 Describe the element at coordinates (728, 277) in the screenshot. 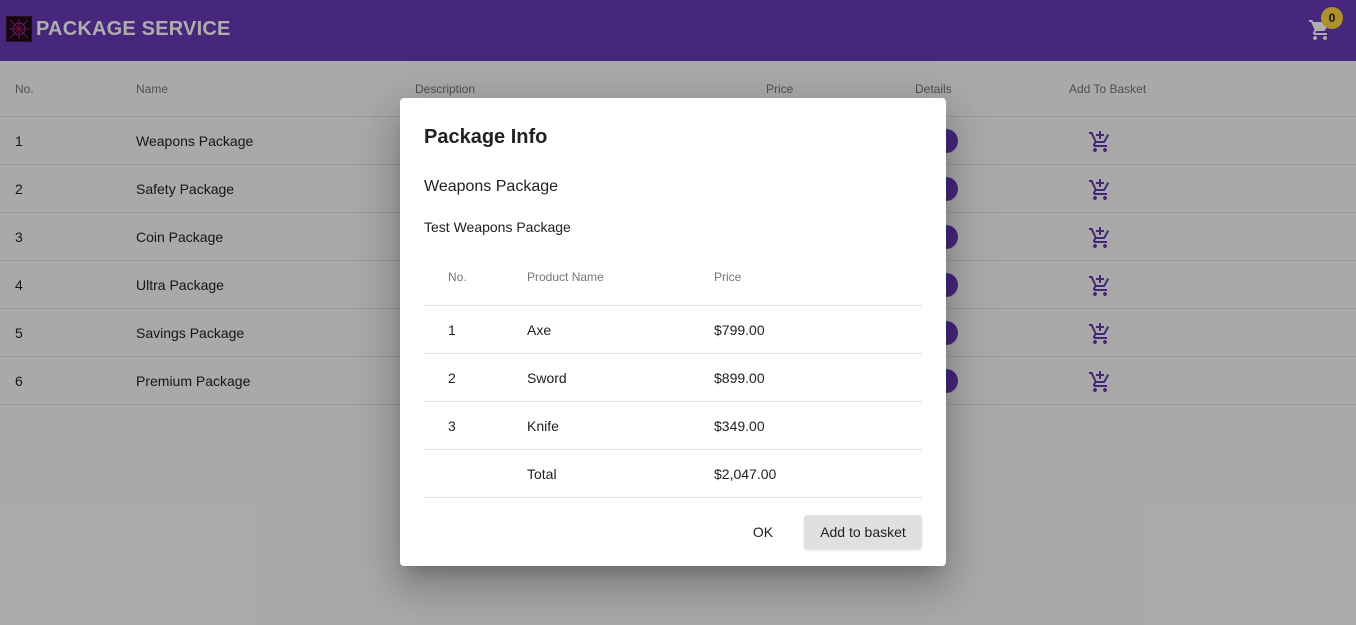

I see `column-header-price: Price` at that location.